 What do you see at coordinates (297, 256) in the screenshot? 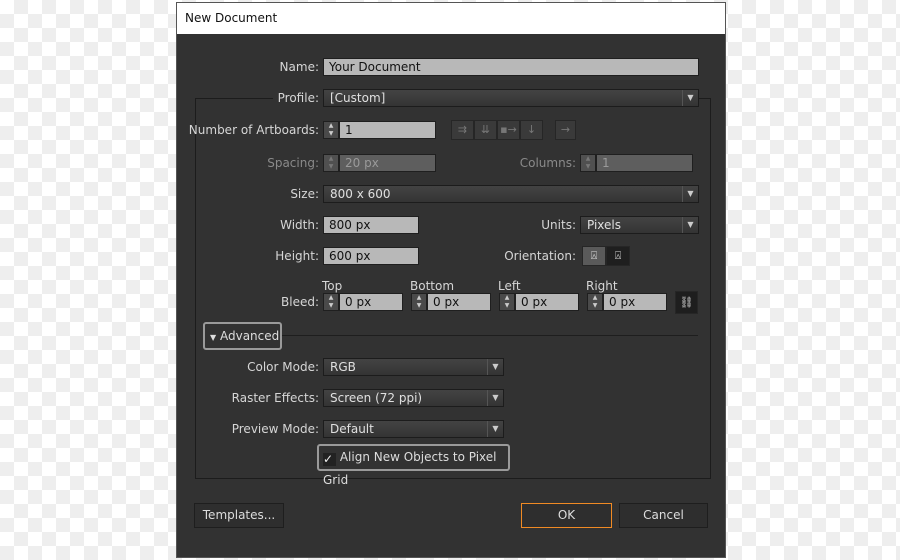
I see `height-label: Height:` at bounding box center [297, 256].